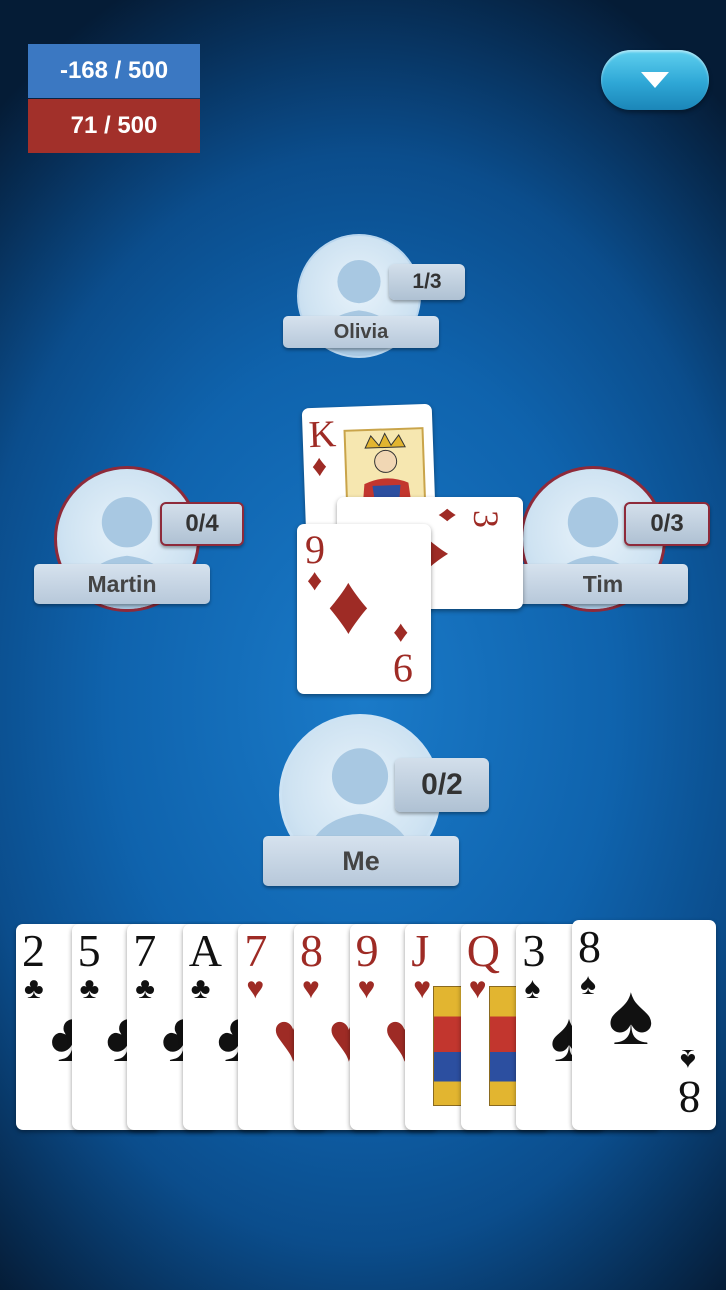  What do you see at coordinates (122, 584) in the screenshot?
I see `player-name: Martin` at bounding box center [122, 584].